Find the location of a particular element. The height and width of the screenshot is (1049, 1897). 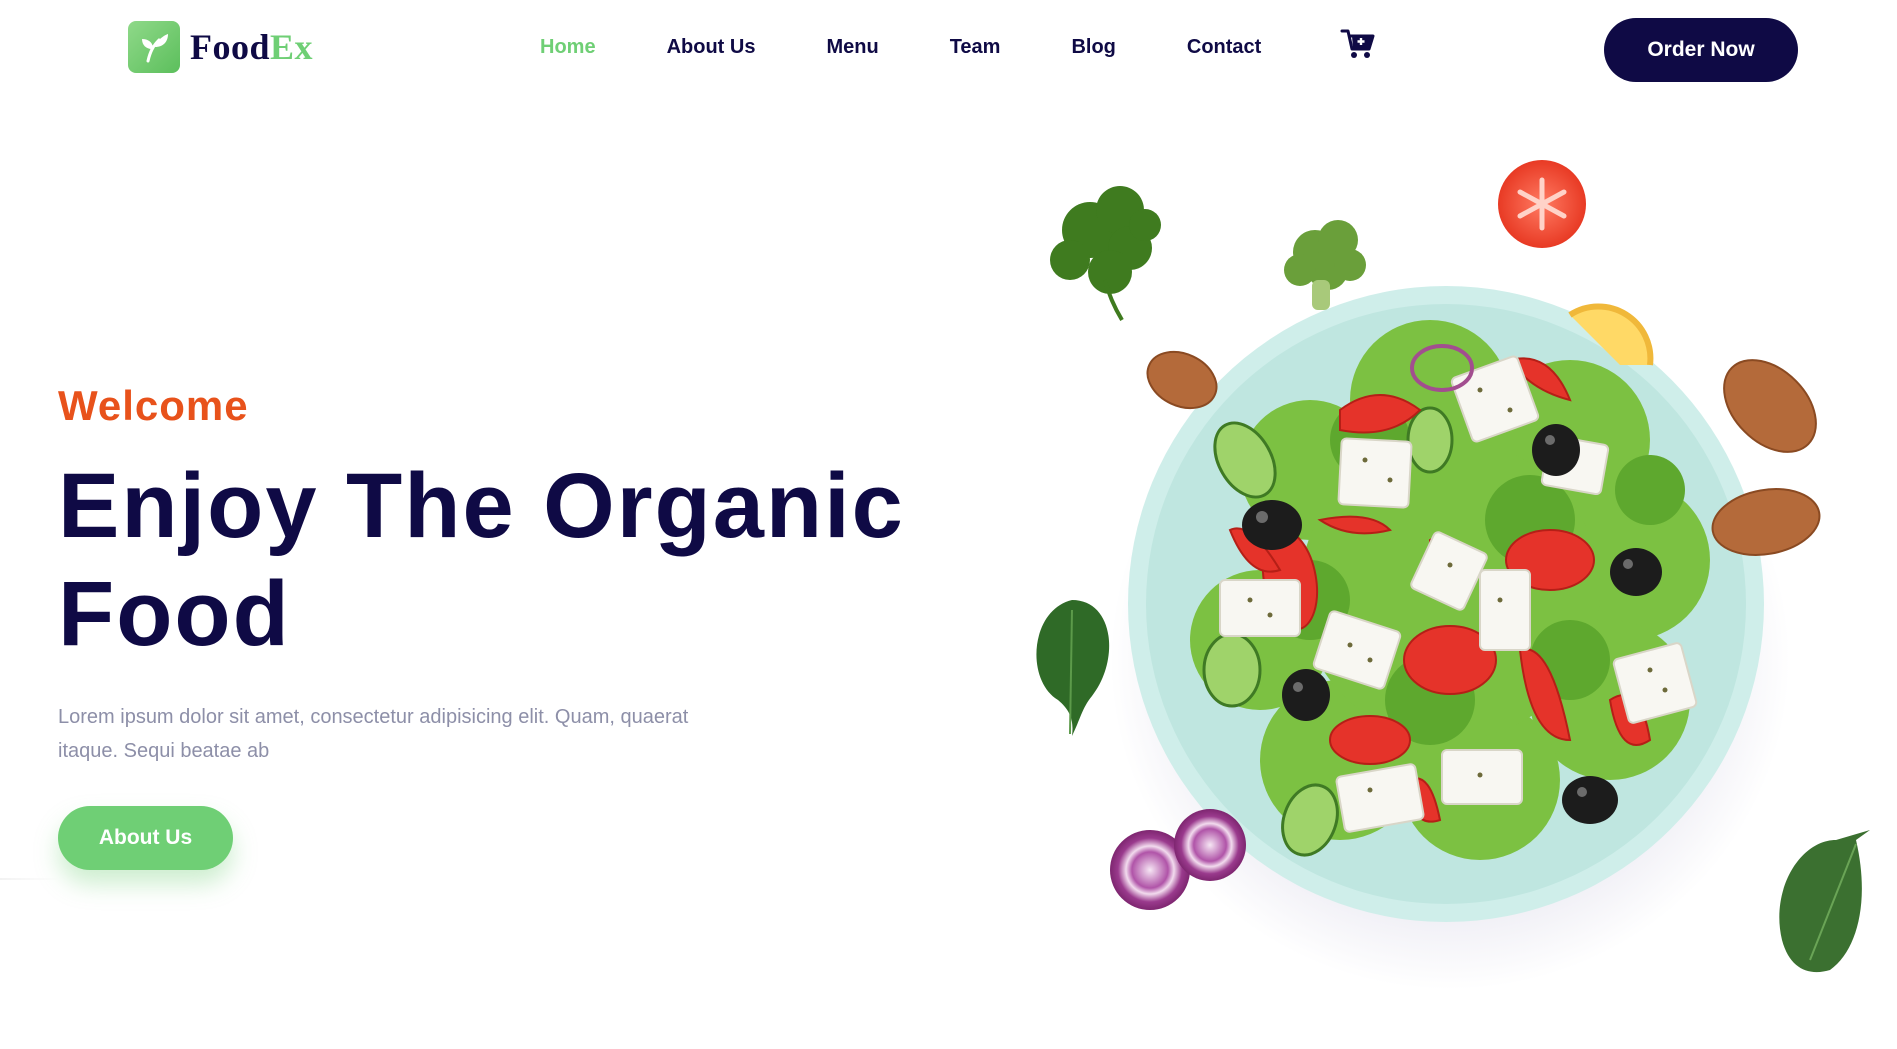

main-nav: Home About Us Menu Team Blog Contact is located at coordinates (936, 47).